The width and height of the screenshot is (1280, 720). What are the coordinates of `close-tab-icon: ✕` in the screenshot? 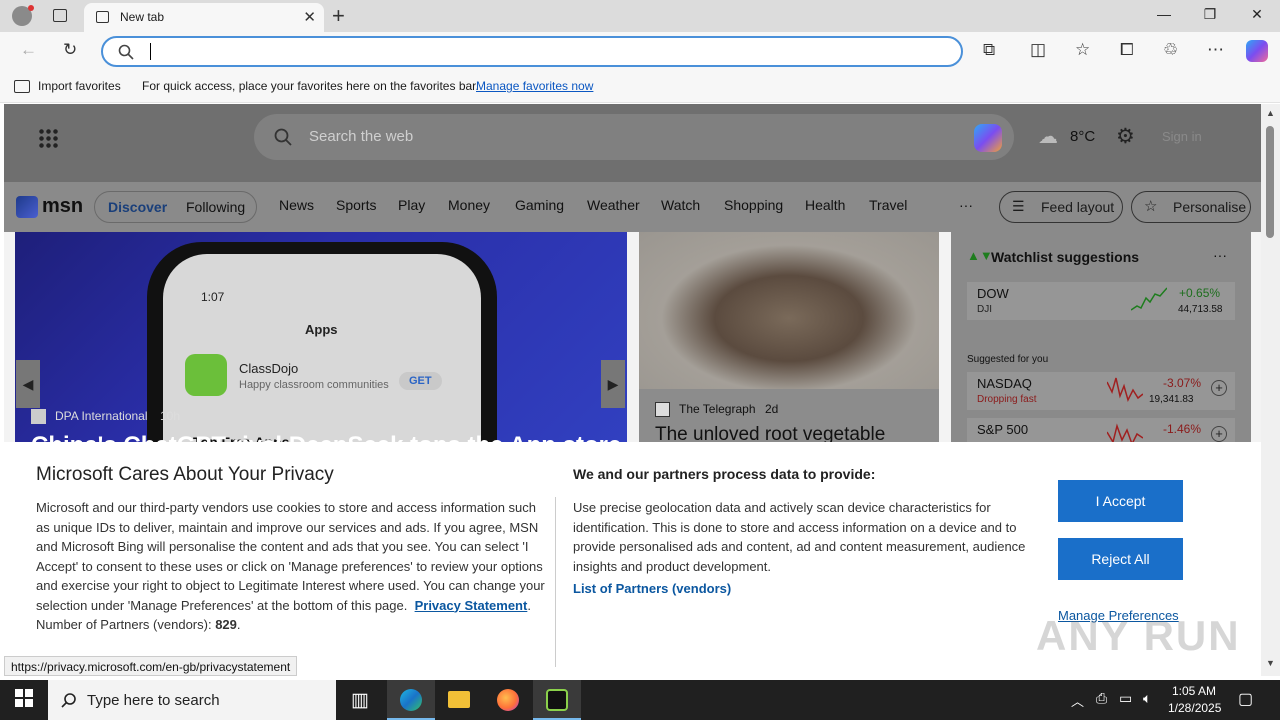 It's located at (309, 17).